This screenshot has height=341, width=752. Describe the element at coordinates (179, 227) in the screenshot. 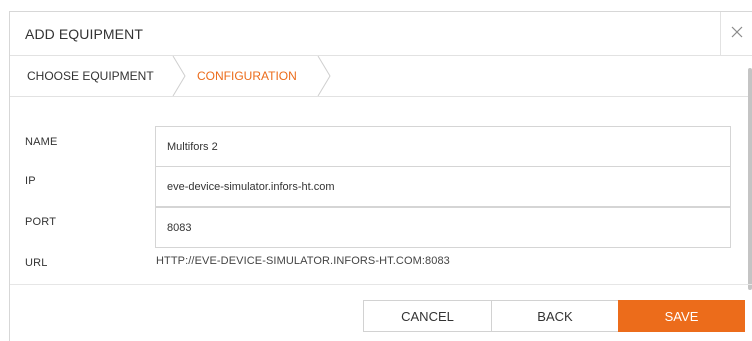

I see `port-value: 8083` at that location.